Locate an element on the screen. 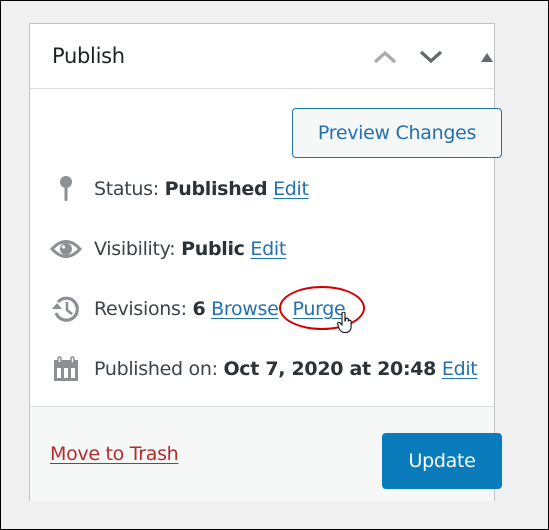  eye-icon is located at coordinates (66, 249).